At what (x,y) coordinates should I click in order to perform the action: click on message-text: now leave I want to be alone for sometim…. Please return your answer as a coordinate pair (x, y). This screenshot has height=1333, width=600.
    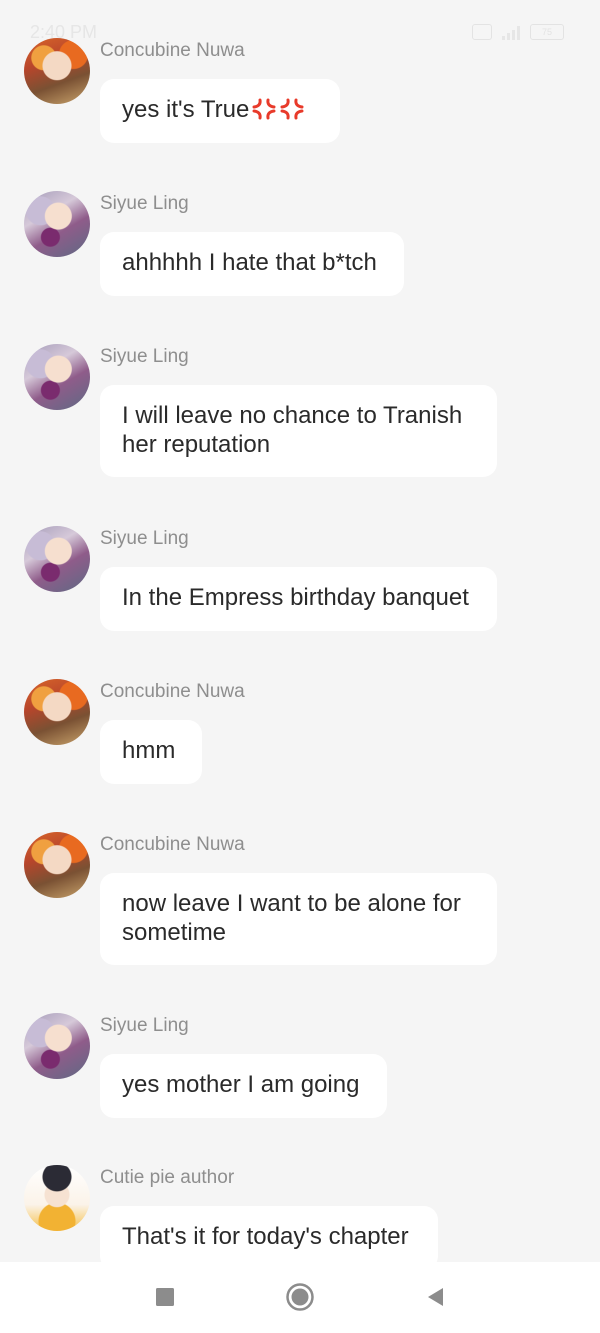
    Looking at the image, I should click on (291, 918).